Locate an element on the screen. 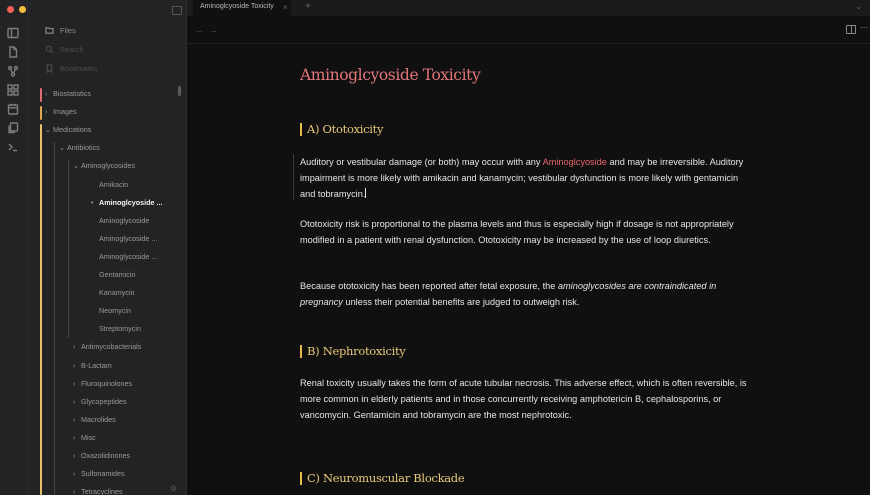 The height and width of the screenshot is (495, 870). search-nav: Search is located at coordinates (64, 49).